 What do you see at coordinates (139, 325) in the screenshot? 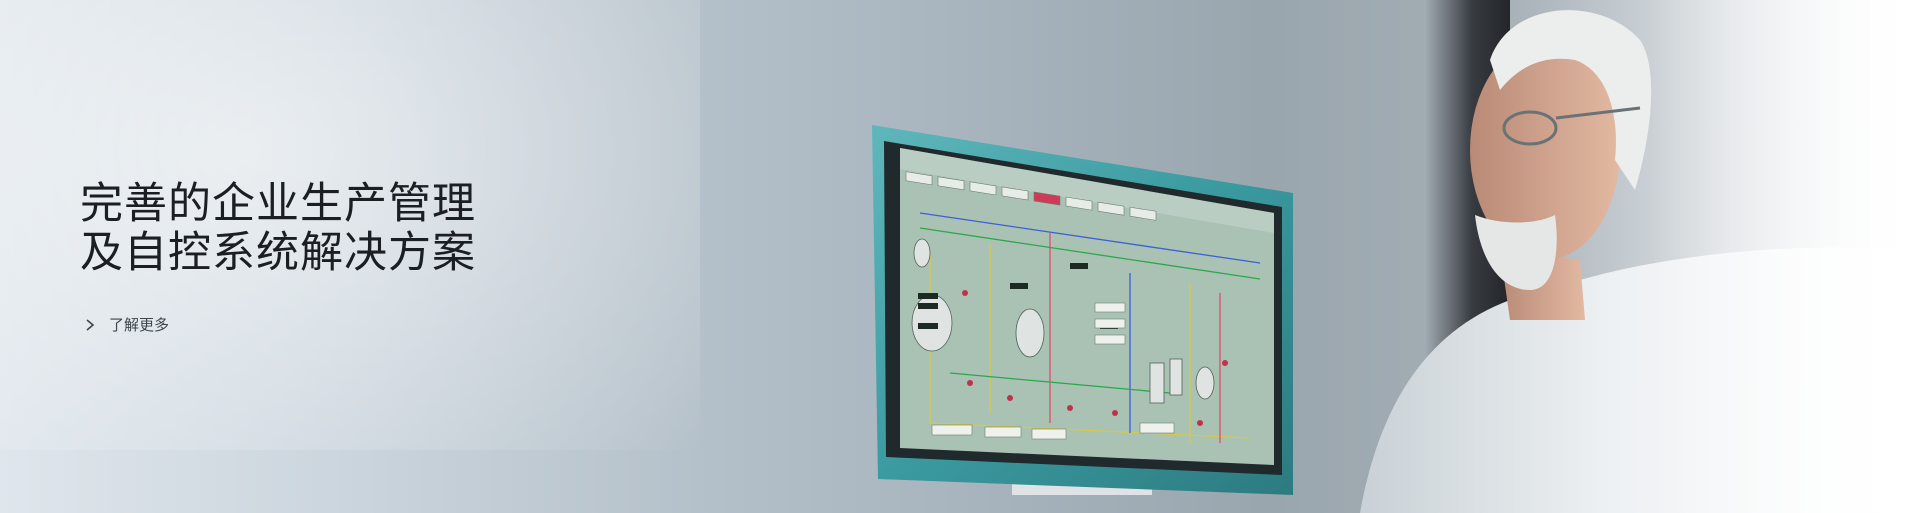
I see `learn-more-label: 了解更多` at bounding box center [139, 325].